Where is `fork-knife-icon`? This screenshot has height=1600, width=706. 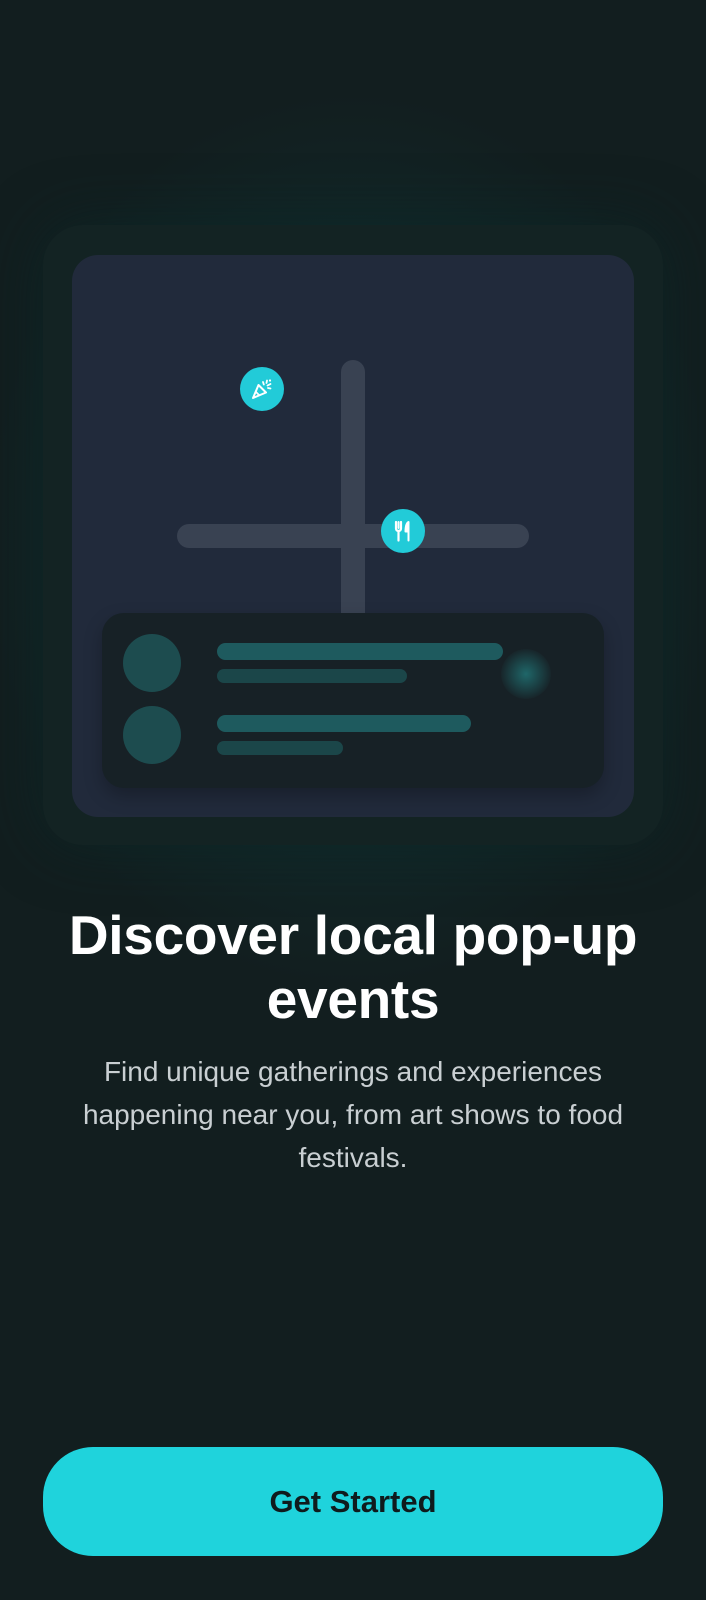
fork-knife-icon is located at coordinates (403, 531).